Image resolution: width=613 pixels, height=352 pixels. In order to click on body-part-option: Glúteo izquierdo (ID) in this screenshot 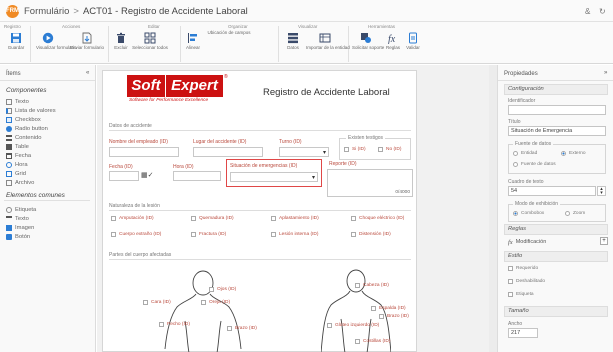, I will do `click(353, 325)`.